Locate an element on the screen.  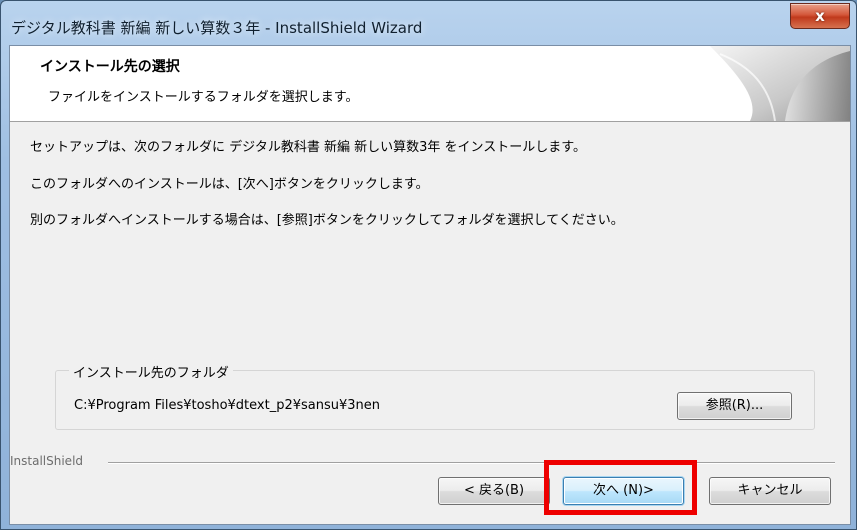
close-icon: x is located at coordinates (820, 16).